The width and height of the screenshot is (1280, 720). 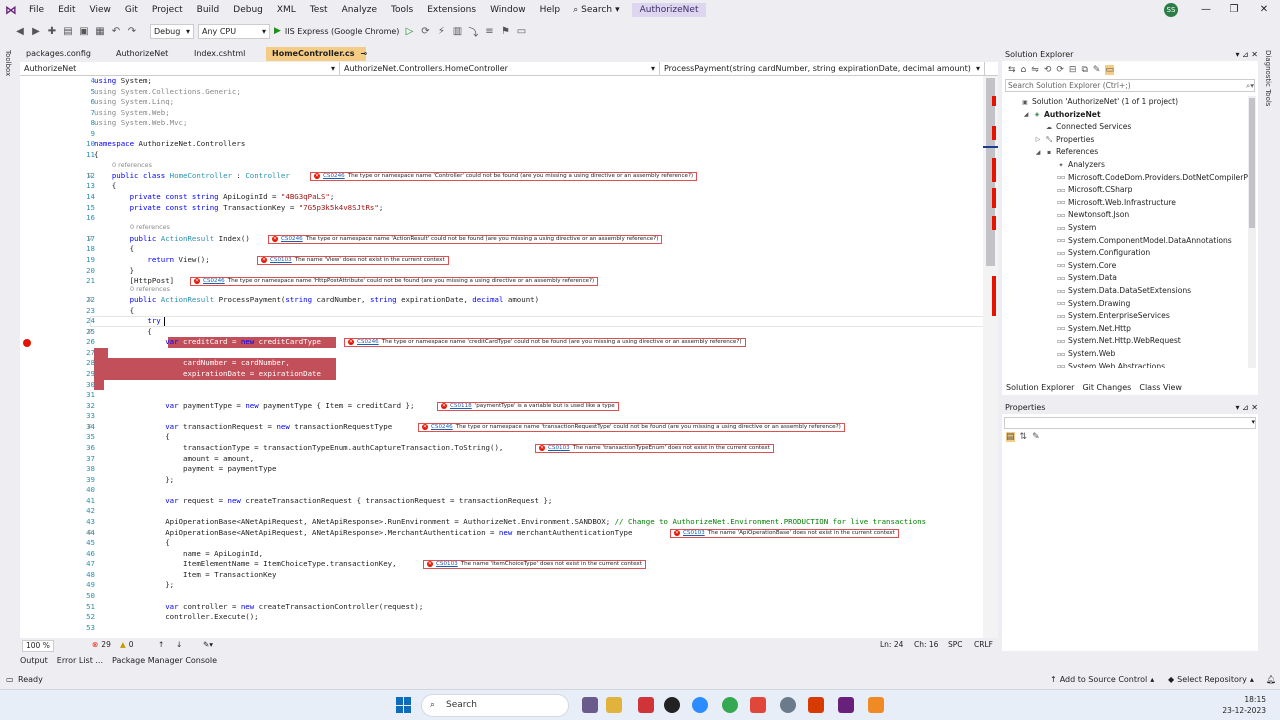 I want to click on codelens-references: 0 references, so click(x=150, y=289).